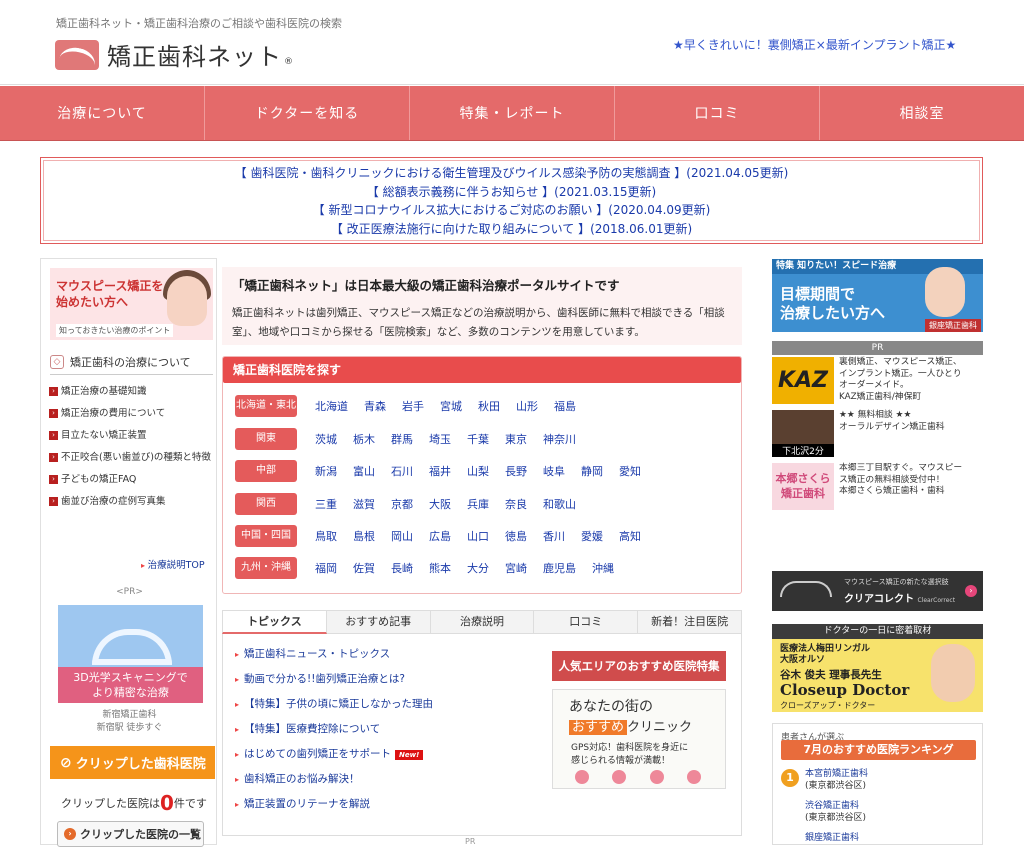 This screenshot has height=847, width=1024. What do you see at coordinates (639, 666) in the screenshot?
I see `popular-area-banner: 人気エリアのおすすめ医院特集` at bounding box center [639, 666].